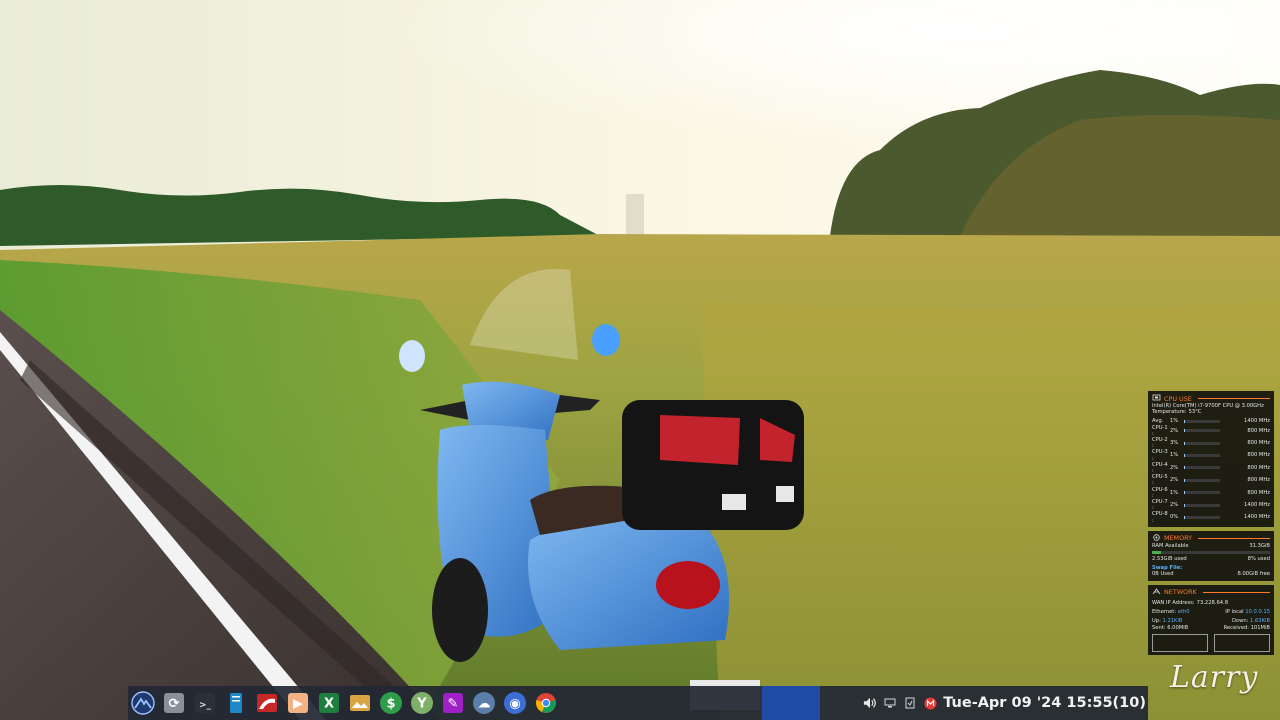  What do you see at coordinates (1214, 677) in the screenshot?
I see `wallpaper-signature: Larry` at bounding box center [1214, 677].